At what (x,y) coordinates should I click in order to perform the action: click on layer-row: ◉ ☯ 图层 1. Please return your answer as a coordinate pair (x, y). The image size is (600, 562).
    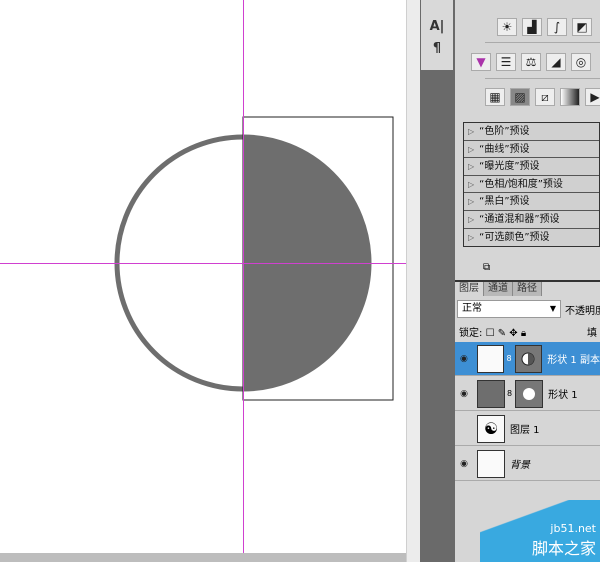
    Looking at the image, I should click on (527, 429).